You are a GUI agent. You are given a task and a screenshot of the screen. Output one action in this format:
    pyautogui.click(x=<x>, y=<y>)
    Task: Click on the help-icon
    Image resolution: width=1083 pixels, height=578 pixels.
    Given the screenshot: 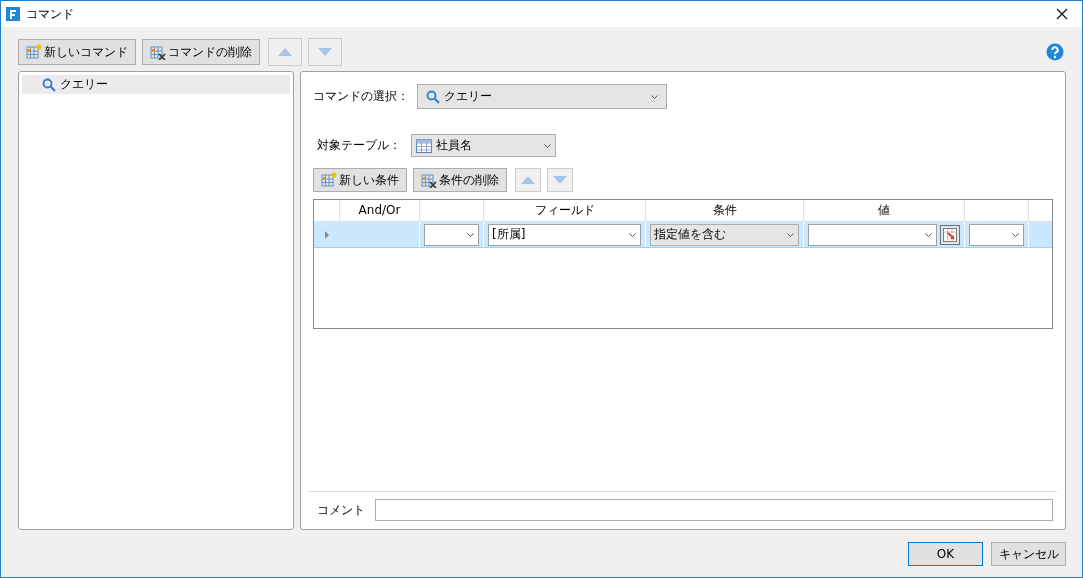 What is the action you would take?
    pyautogui.click(x=1055, y=52)
    